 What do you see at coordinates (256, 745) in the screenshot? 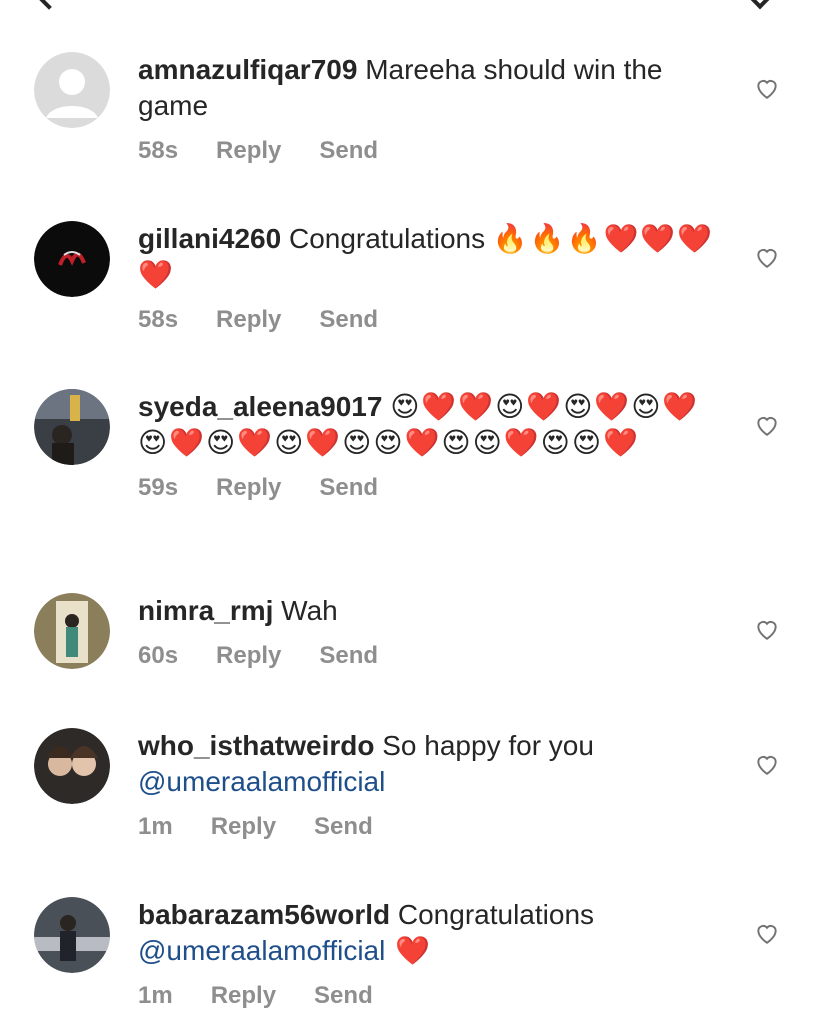
I see `comment-username: who_isthatweirdo` at bounding box center [256, 745].